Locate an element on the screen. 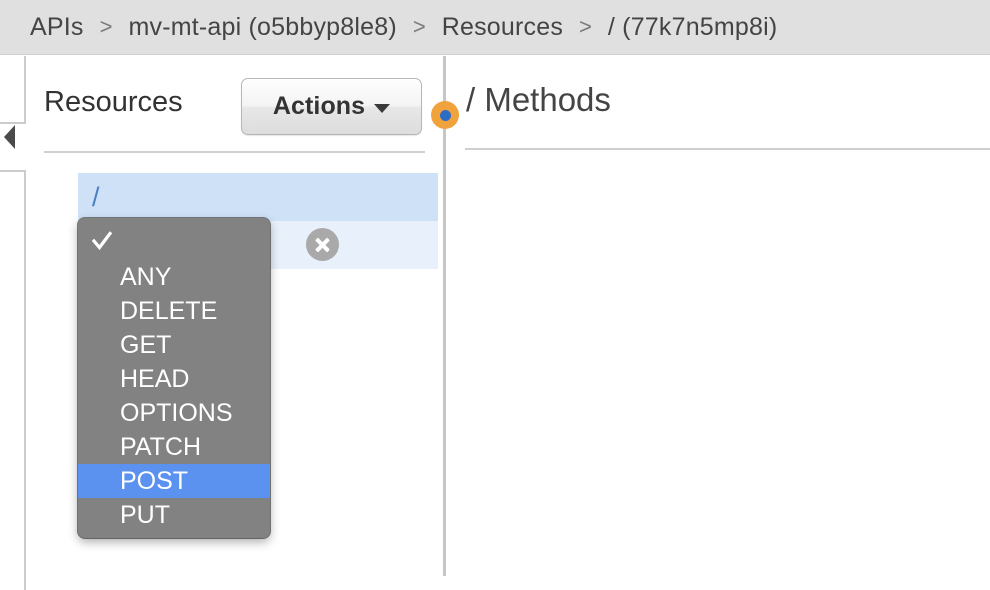 This screenshot has width=990, height=590. dropdown-option-label: HEAD is located at coordinates (155, 379).